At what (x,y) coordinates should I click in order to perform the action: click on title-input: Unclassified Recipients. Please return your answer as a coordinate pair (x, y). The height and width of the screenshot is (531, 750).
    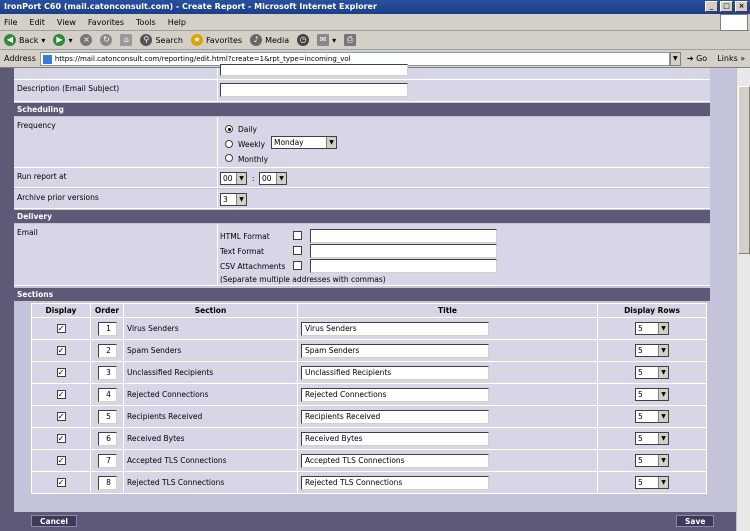
    Looking at the image, I should click on (395, 372).